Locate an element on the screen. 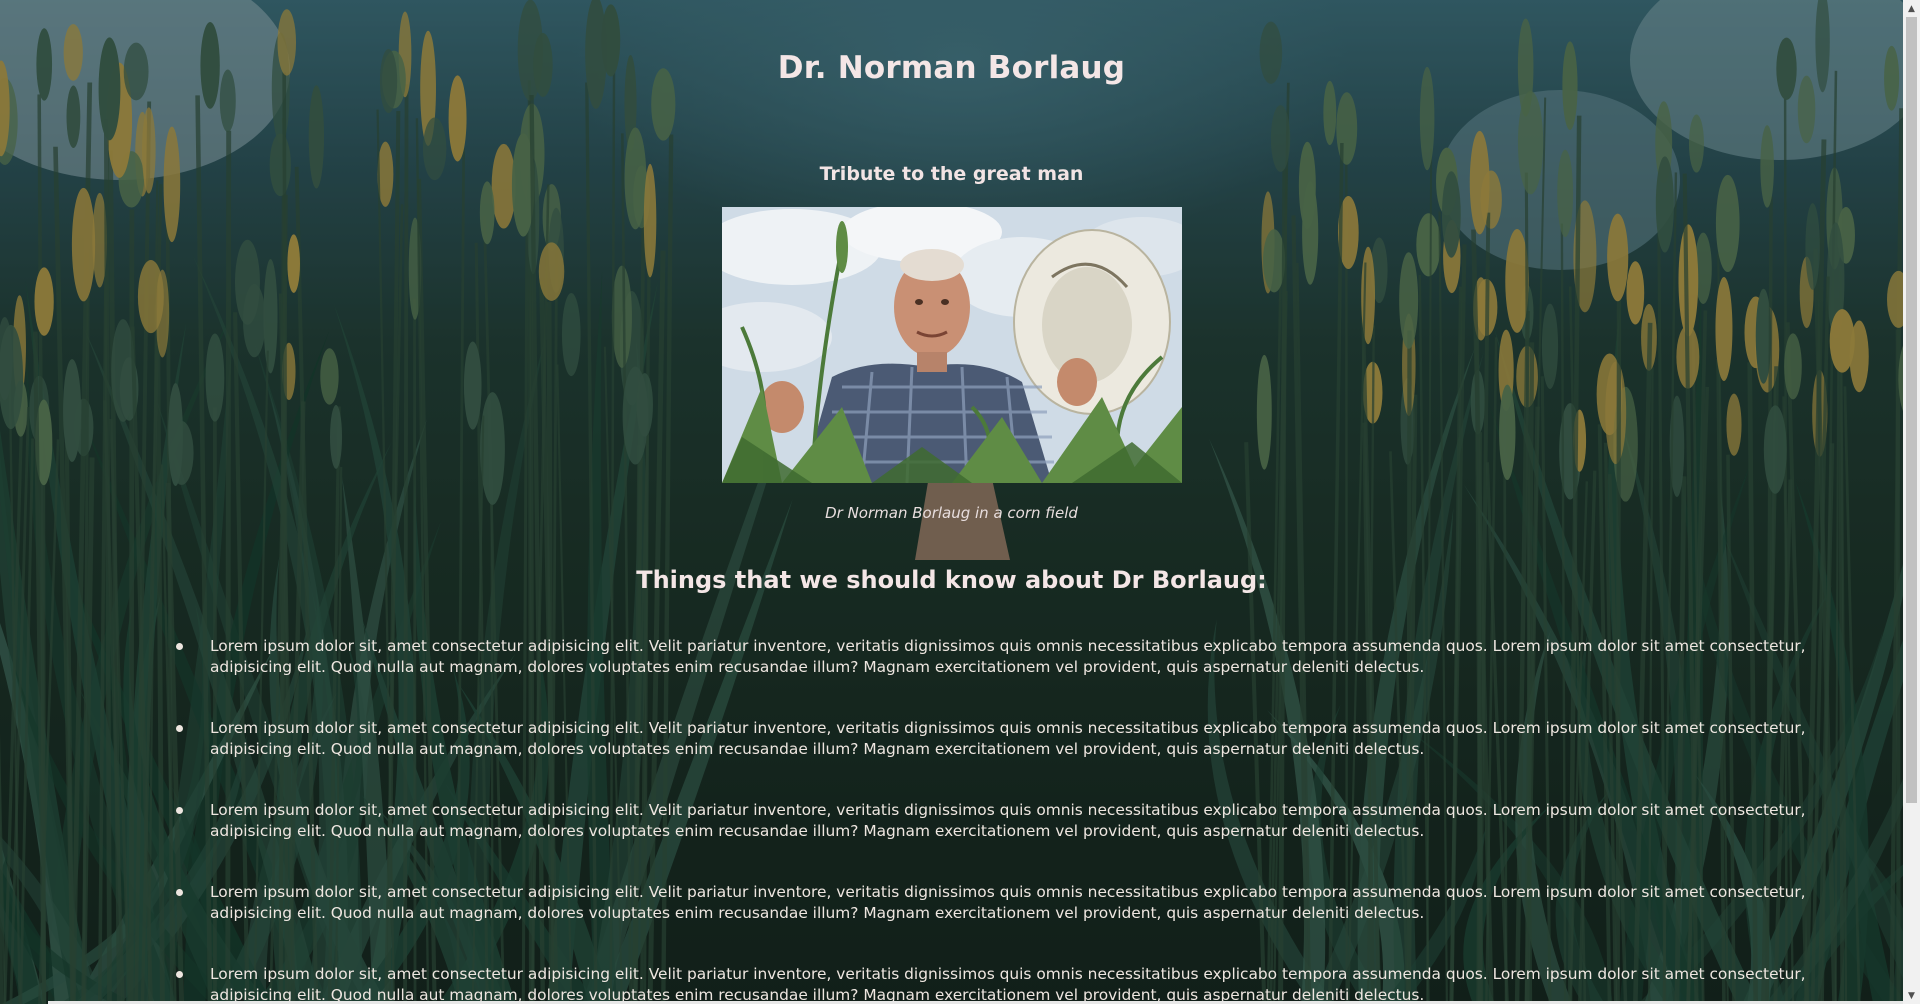  borlaug-photo is located at coordinates (952, 345).